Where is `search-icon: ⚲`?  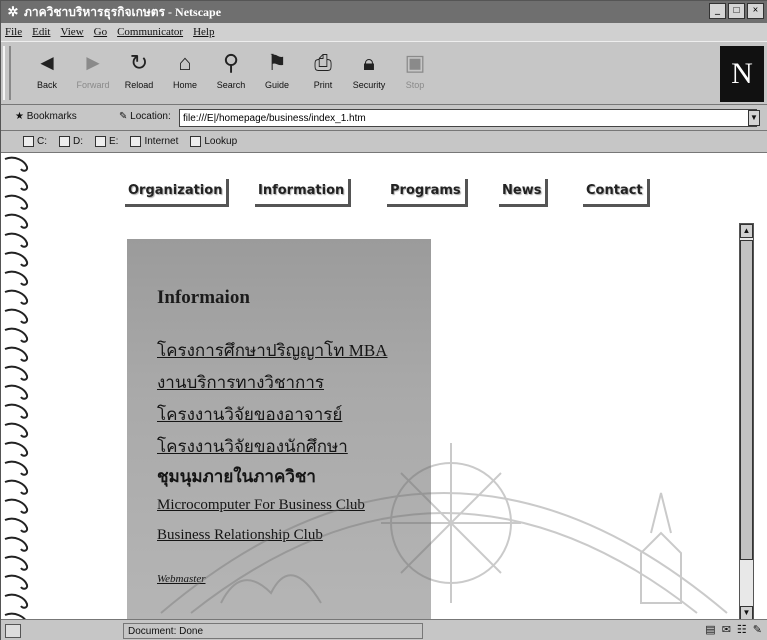 search-icon: ⚲ is located at coordinates (231, 62).